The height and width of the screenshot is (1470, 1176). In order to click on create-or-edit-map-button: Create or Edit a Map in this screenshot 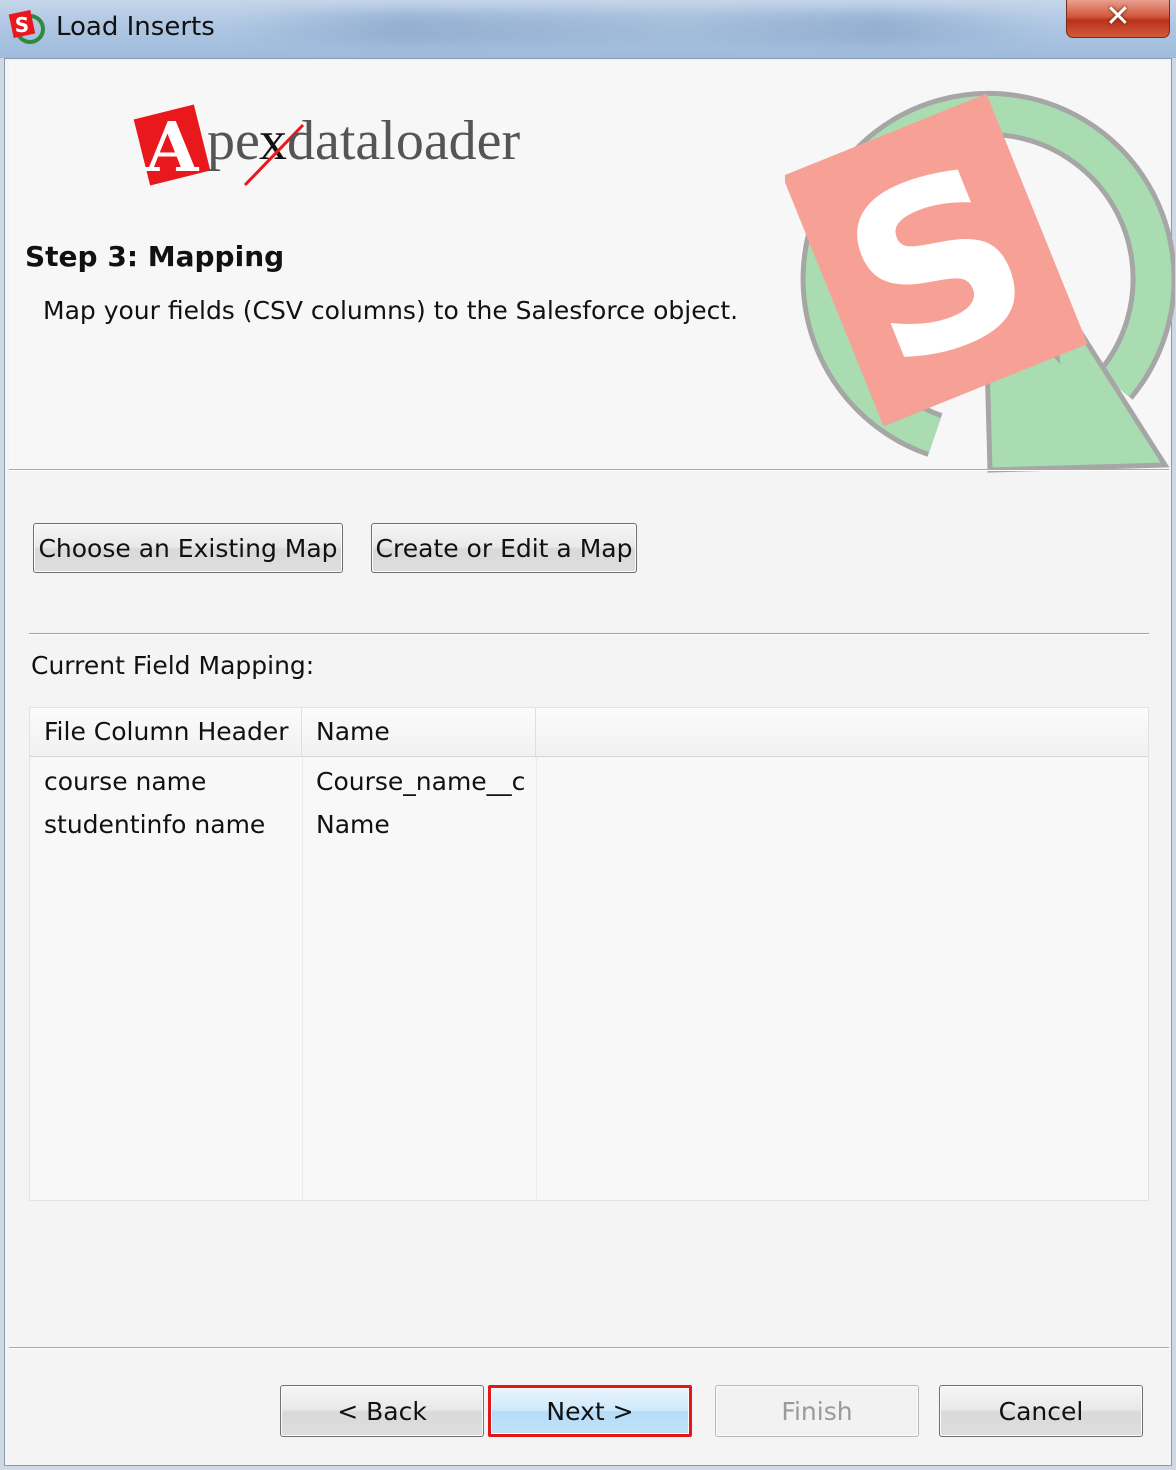, I will do `click(504, 548)`.